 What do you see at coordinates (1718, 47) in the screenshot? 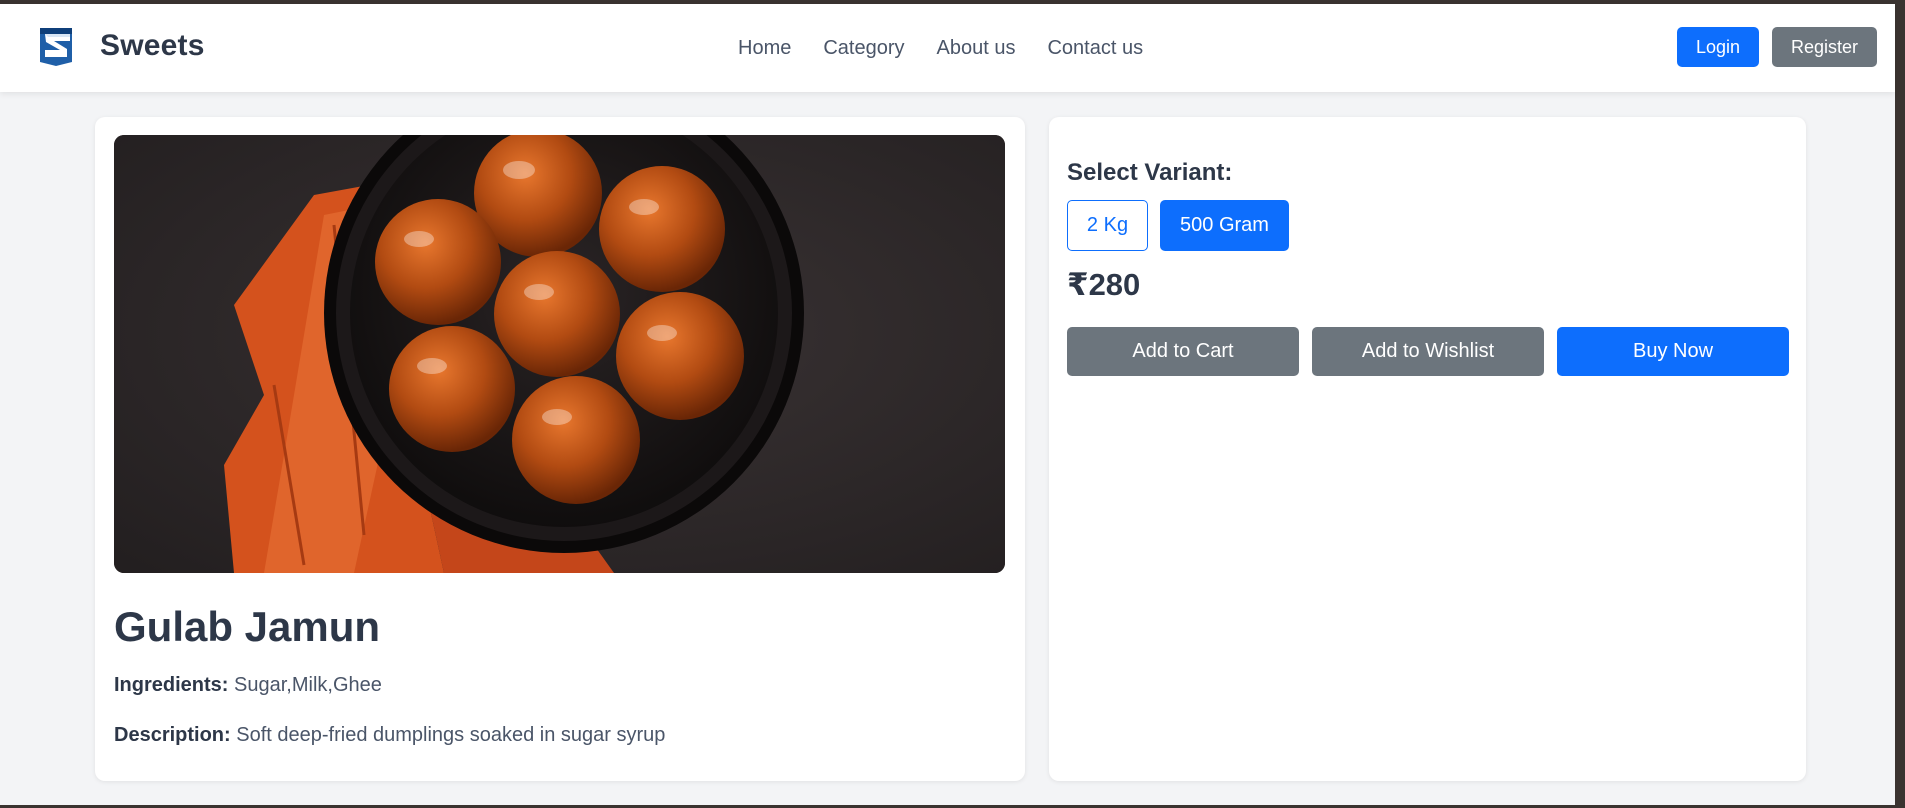
I see `login-button: Login` at bounding box center [1718, 47].